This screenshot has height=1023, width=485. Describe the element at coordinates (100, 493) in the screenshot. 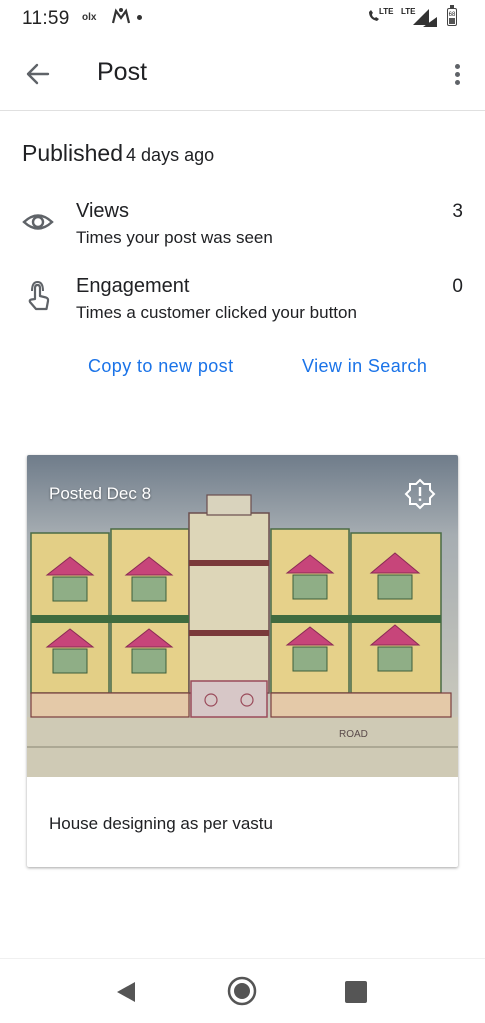

I see `posted-date: Posted Dec 8` at that location.